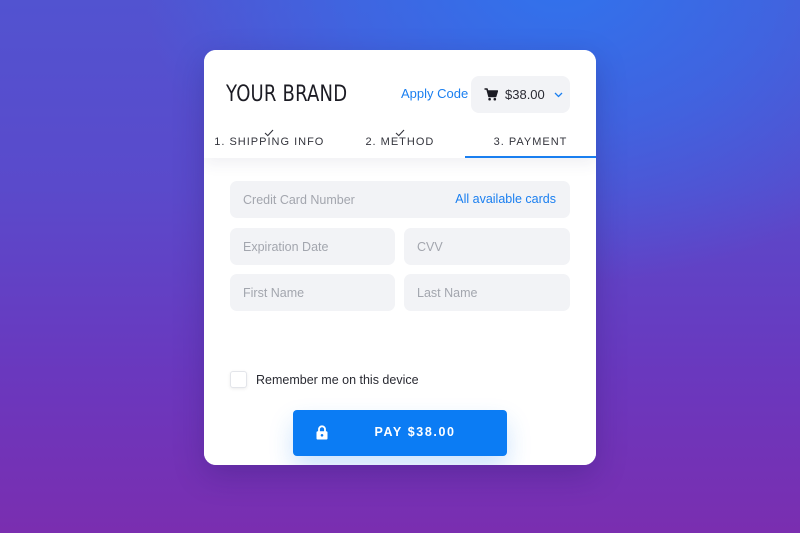  I want to click on chevron-down-icon, so click(558, 95).